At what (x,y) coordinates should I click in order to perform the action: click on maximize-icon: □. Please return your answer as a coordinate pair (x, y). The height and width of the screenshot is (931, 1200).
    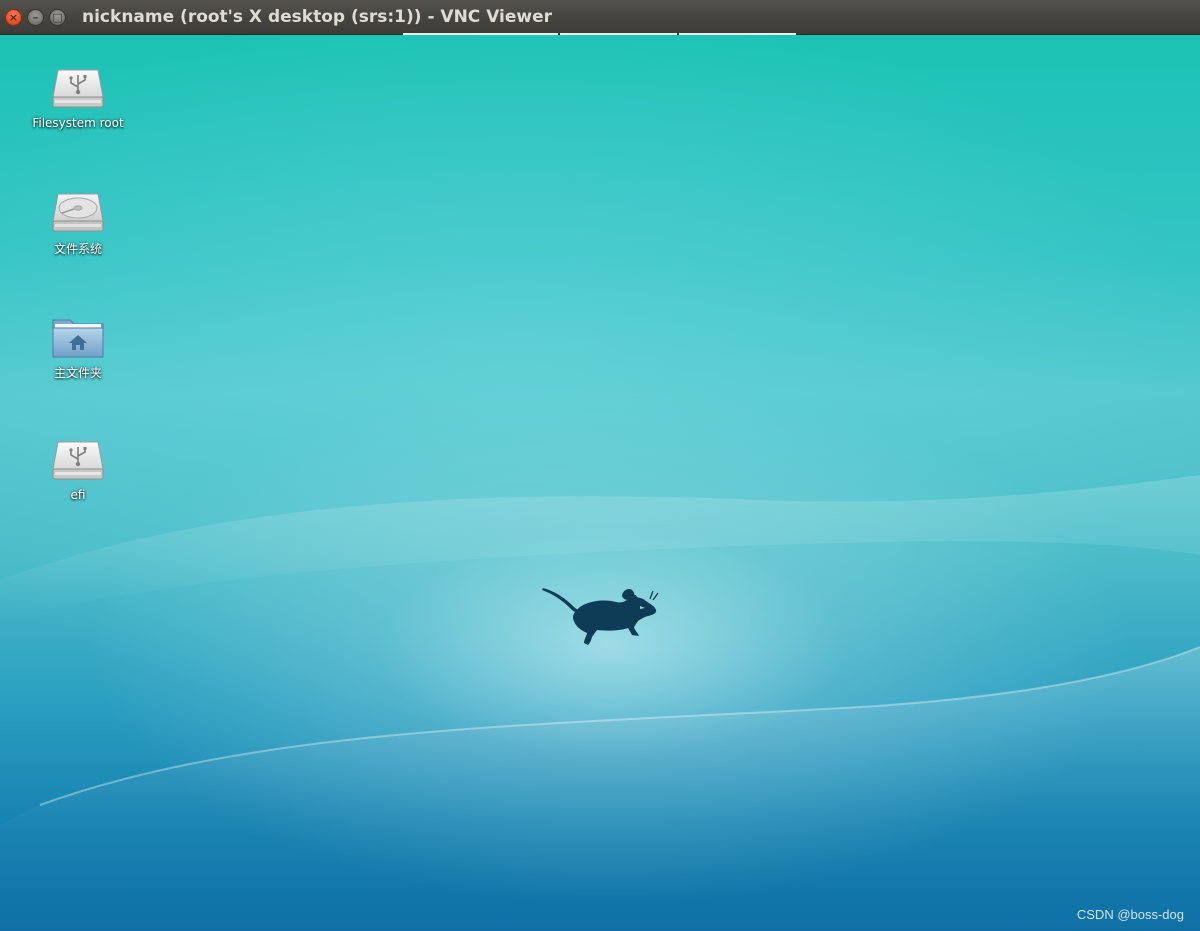
    Looking at the image, I should click on (57, 17).